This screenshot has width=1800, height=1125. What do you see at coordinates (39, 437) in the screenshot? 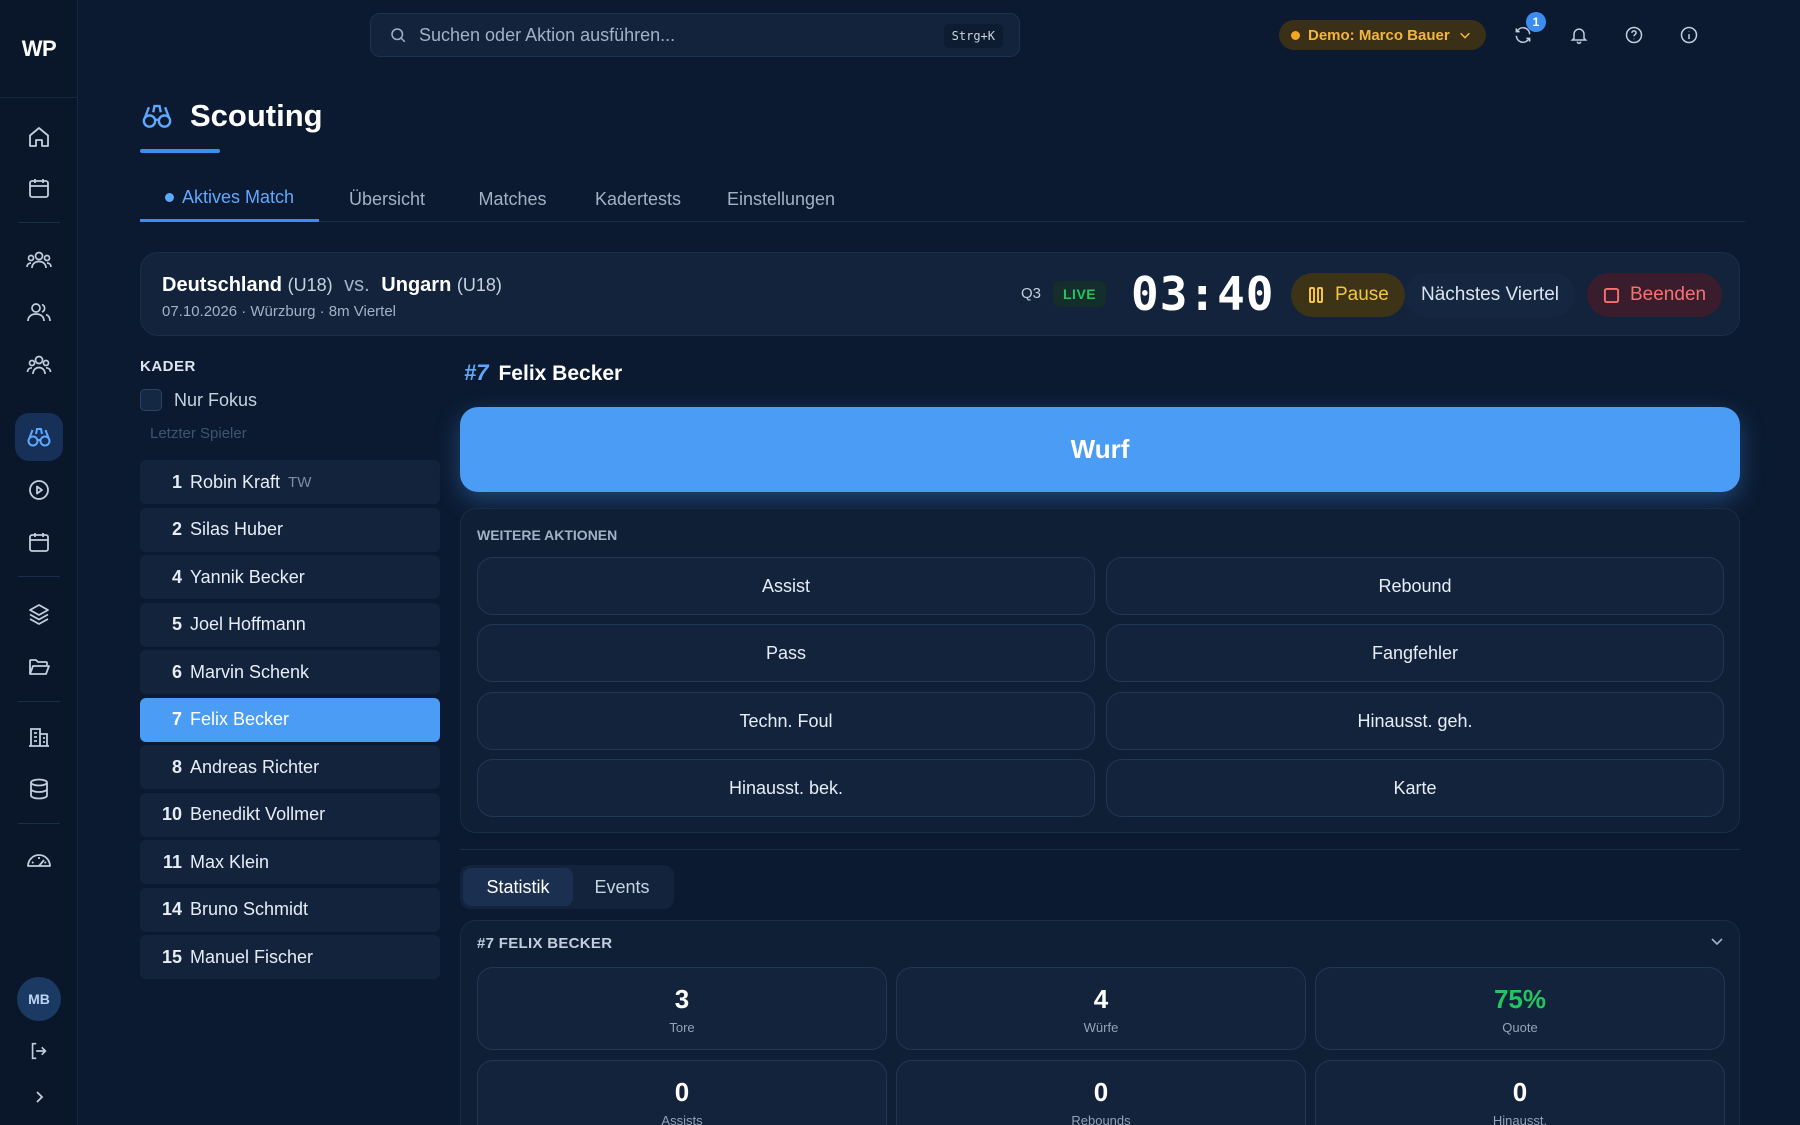
I see `scouting-binoculars-icon` at bounding box center [39, 437].